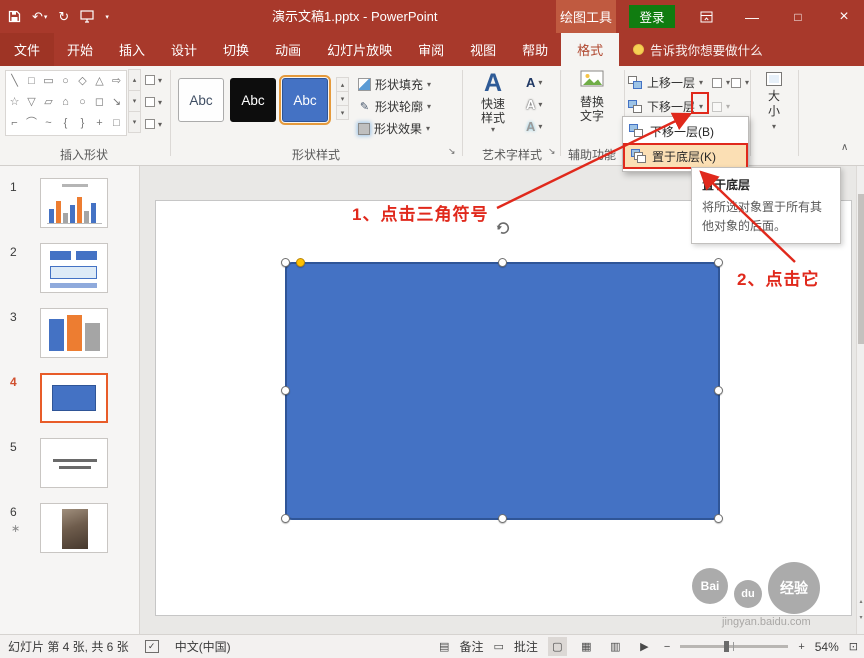  Describe the element at coordinates (116, 102) in the screenshot. I see `shape-gallery-item: ↘` at that location.